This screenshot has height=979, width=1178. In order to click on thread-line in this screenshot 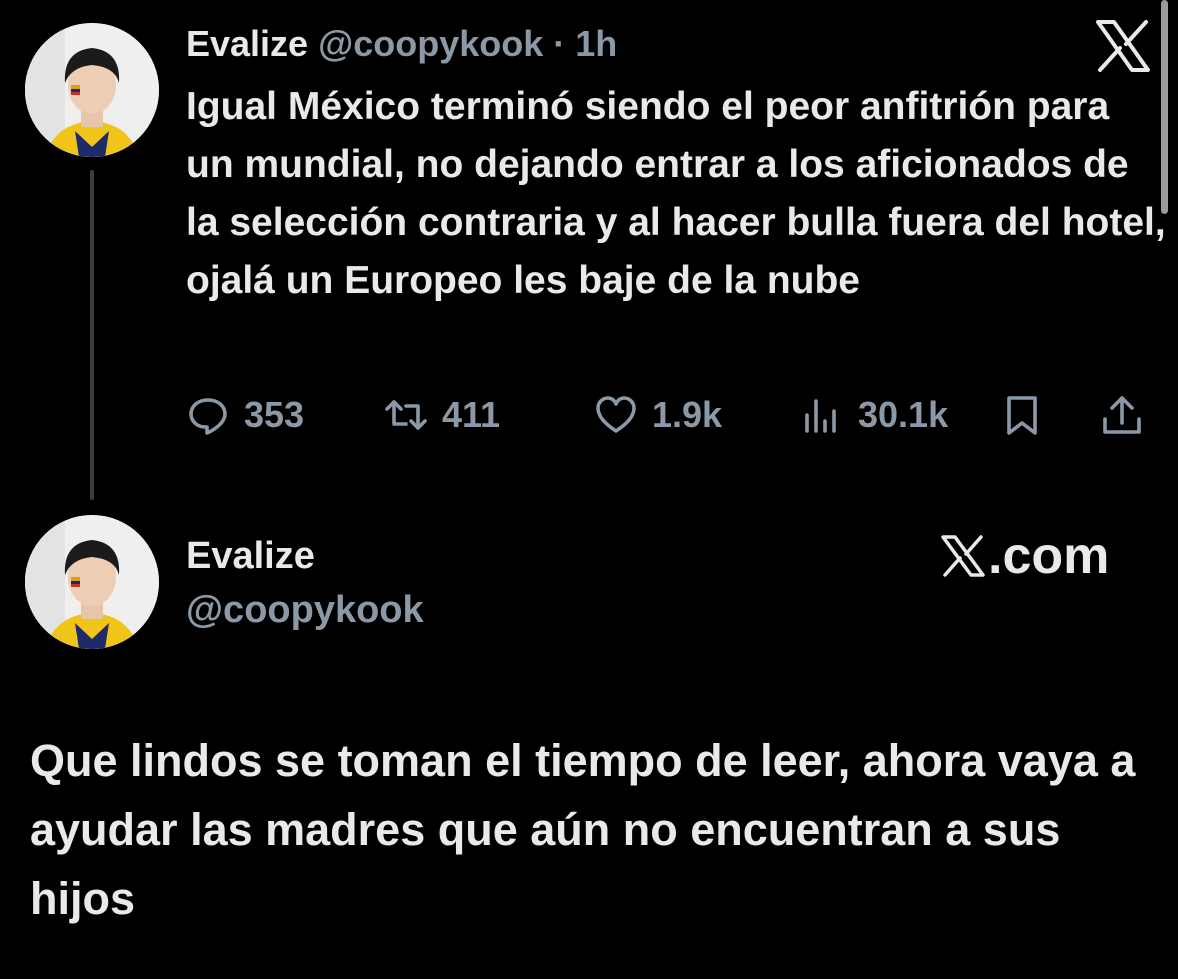, I will do `click(92, 335)`.